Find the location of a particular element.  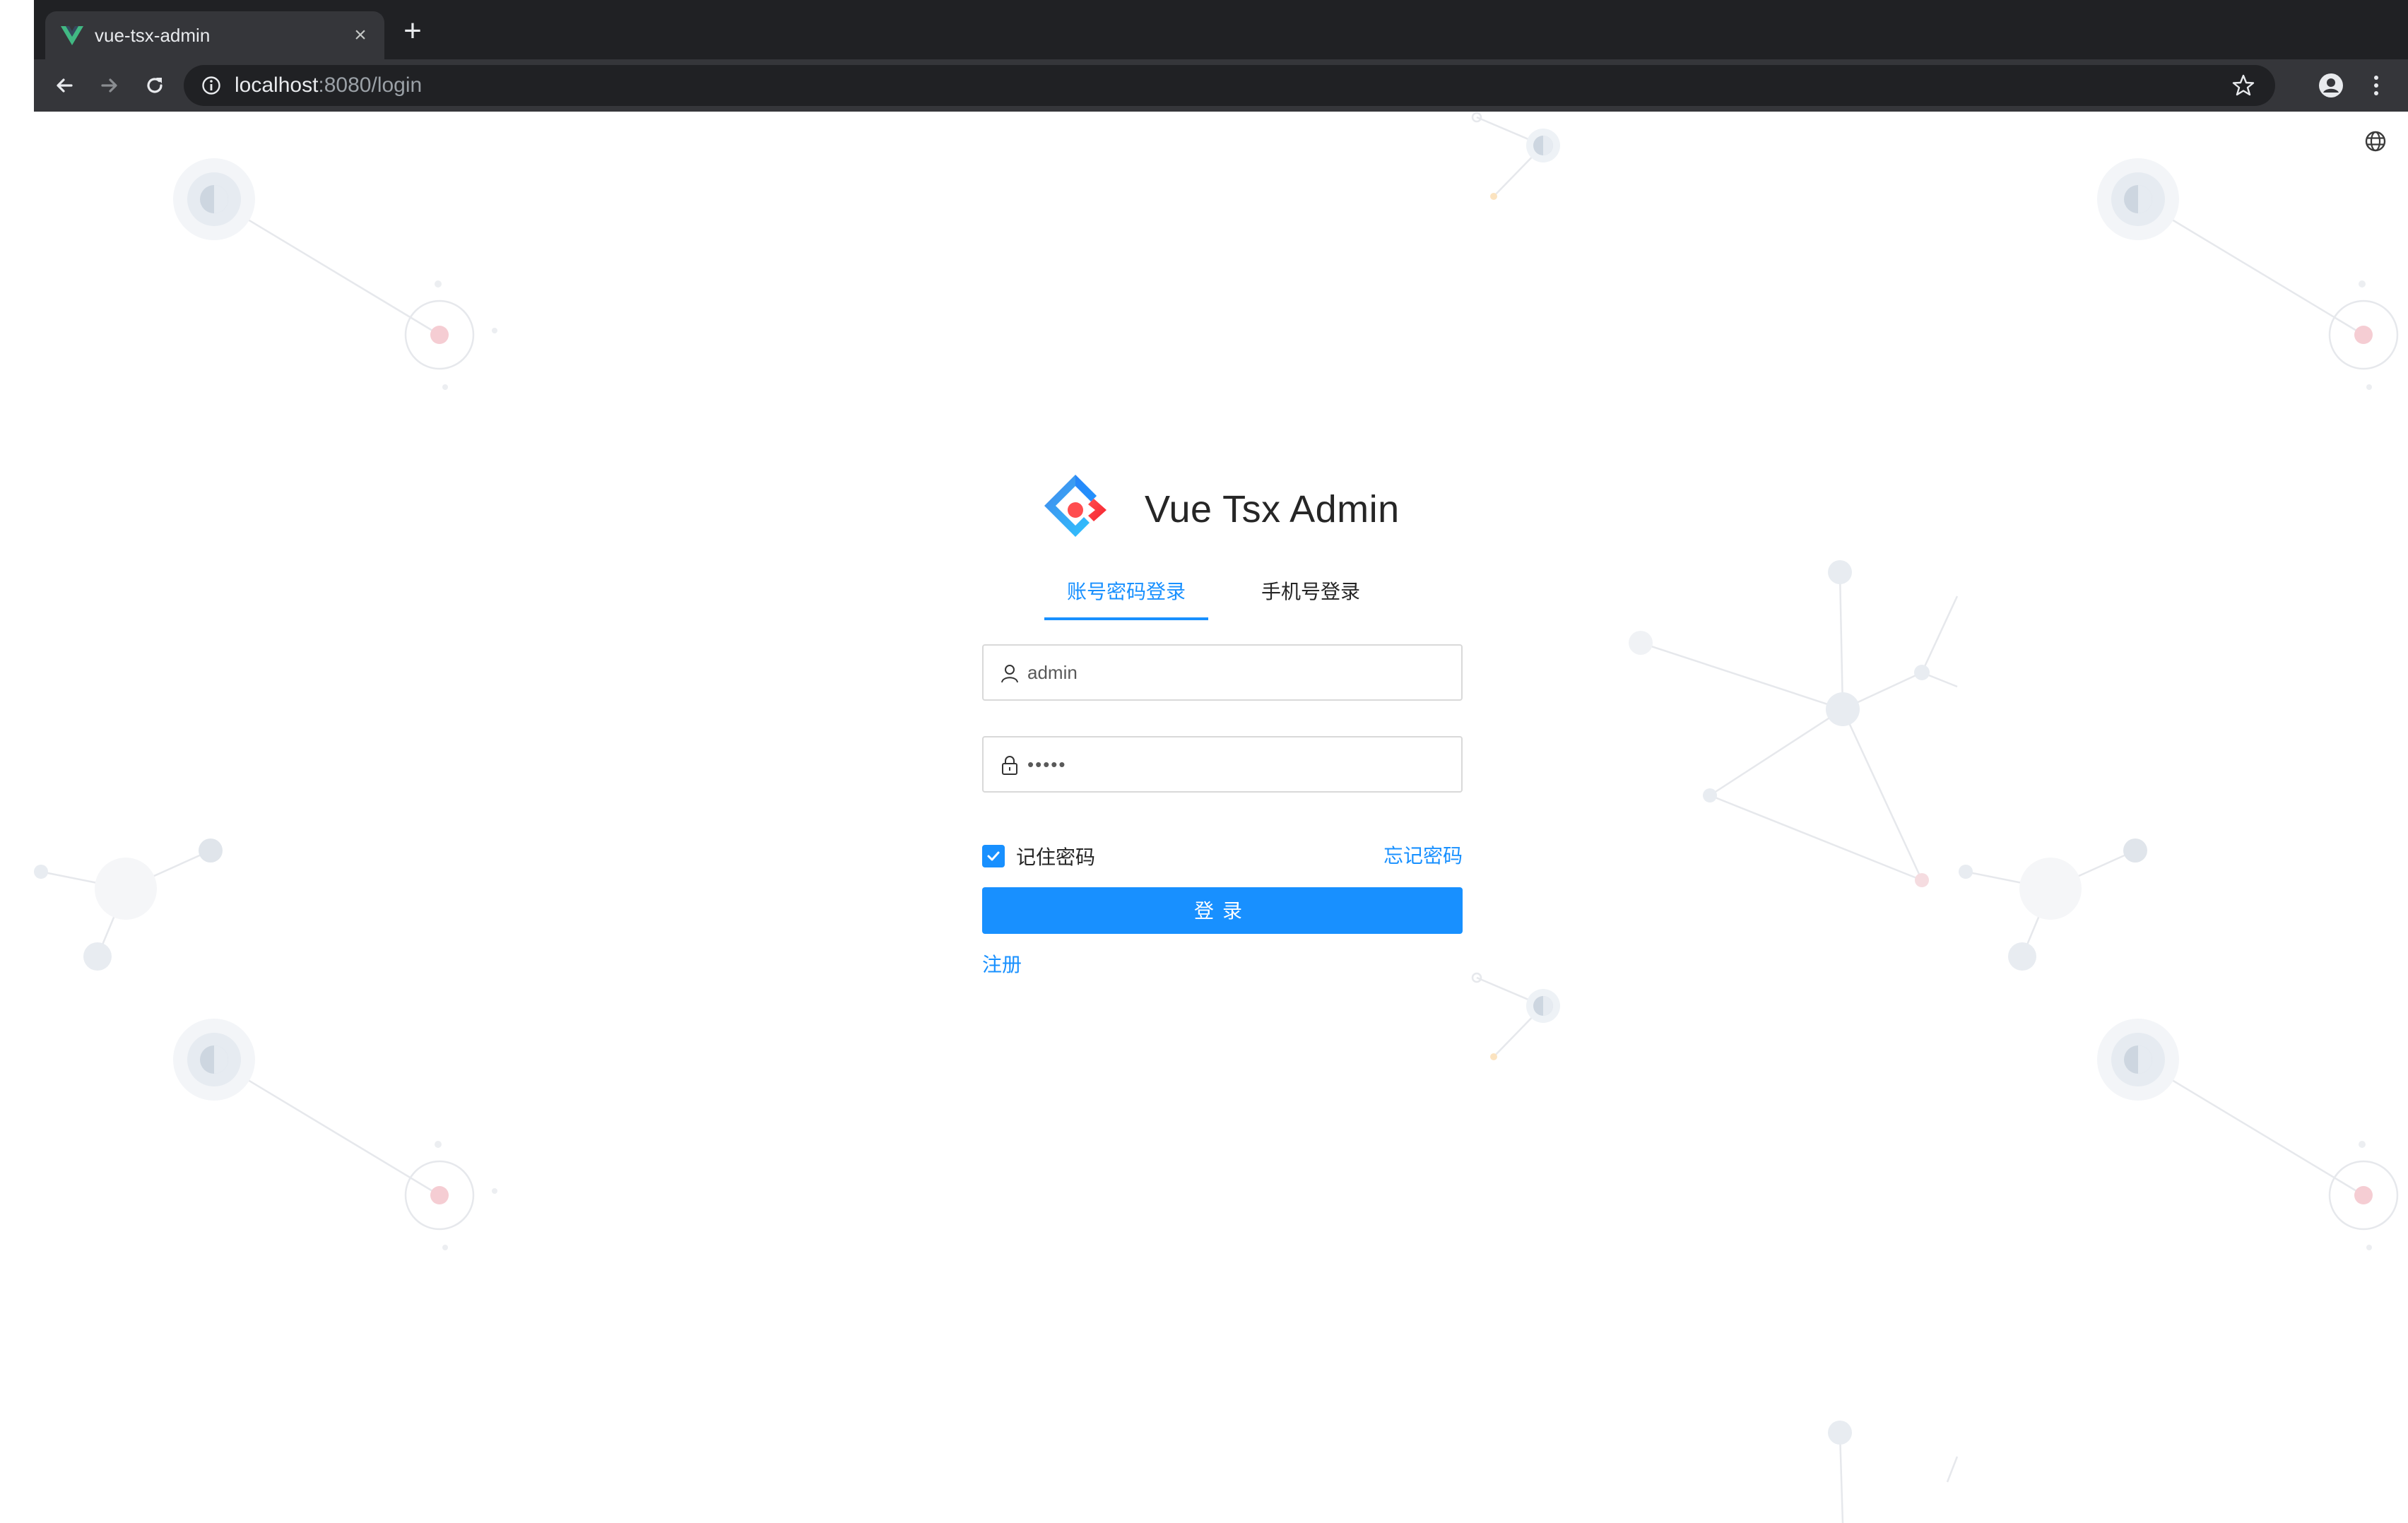

remember-checkbox: 记住密码 is located at coordinates (1038, 856).